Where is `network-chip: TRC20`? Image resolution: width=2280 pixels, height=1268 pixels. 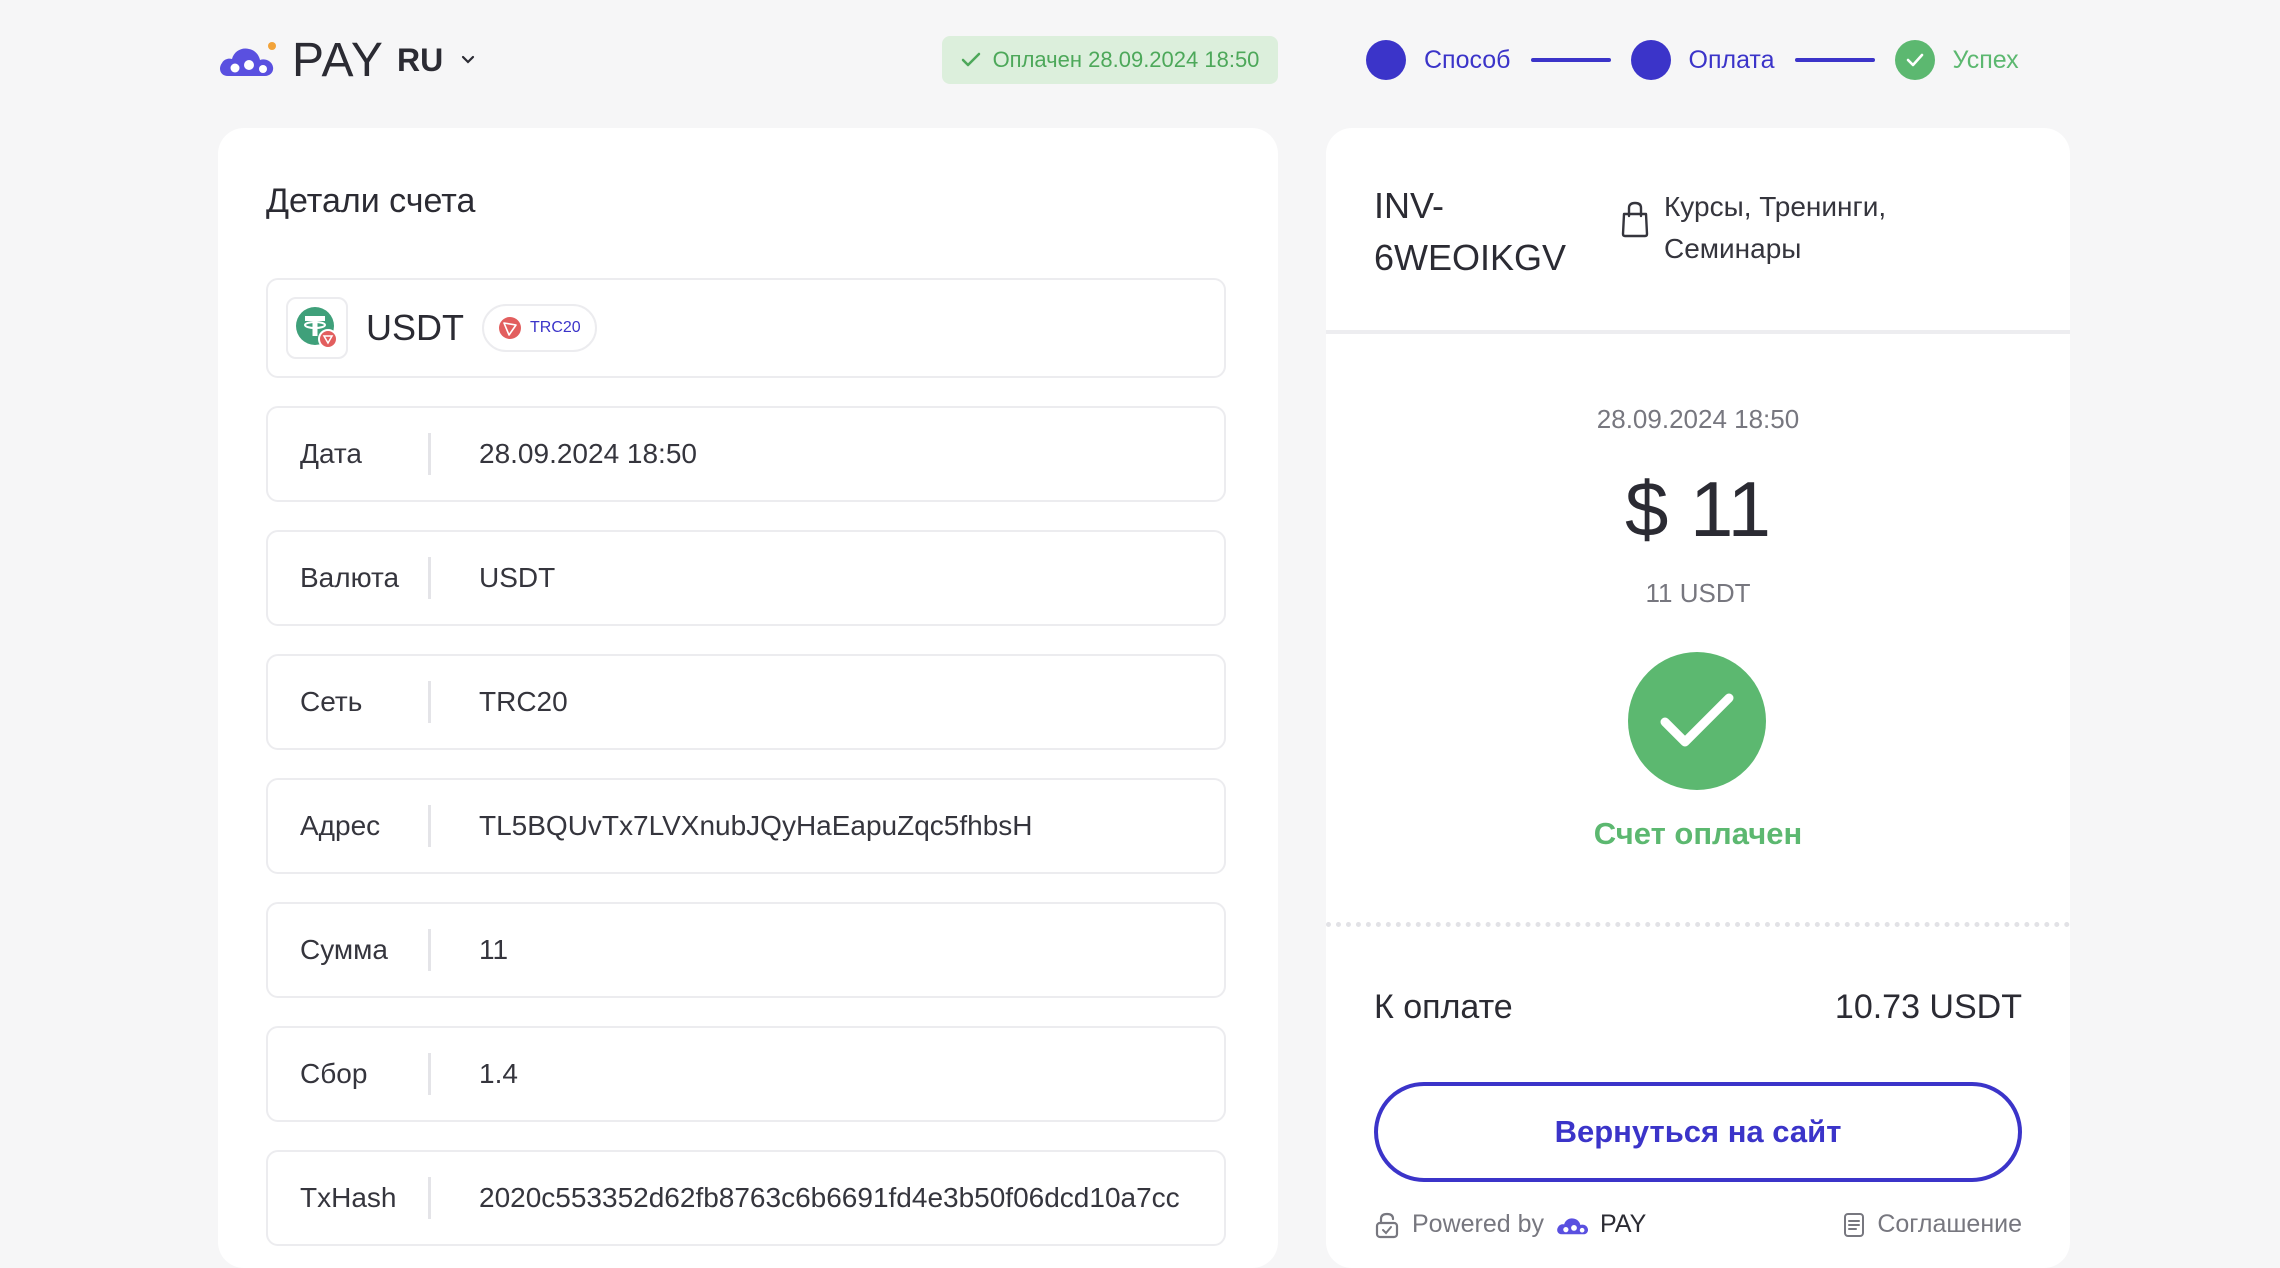 network-chip: TRC20 is located at coordinates (539, 328).